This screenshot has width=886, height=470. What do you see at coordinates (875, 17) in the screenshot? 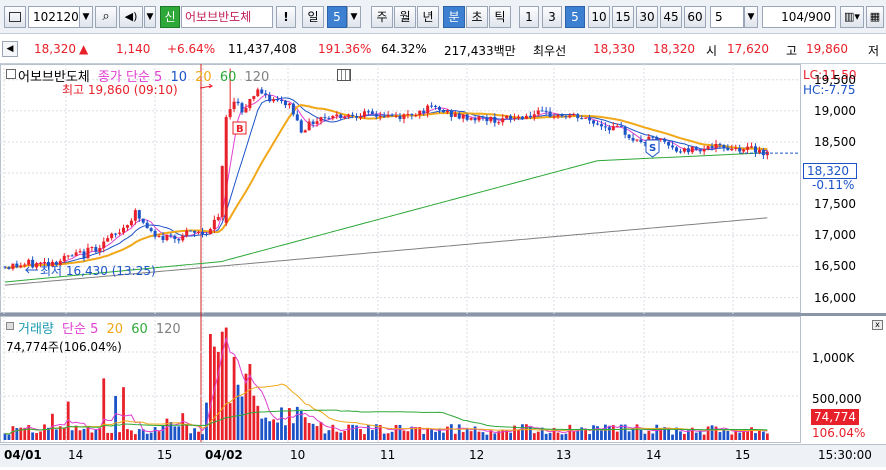
I see `more-options-icon: ▦` at bounding box center [875, 17].